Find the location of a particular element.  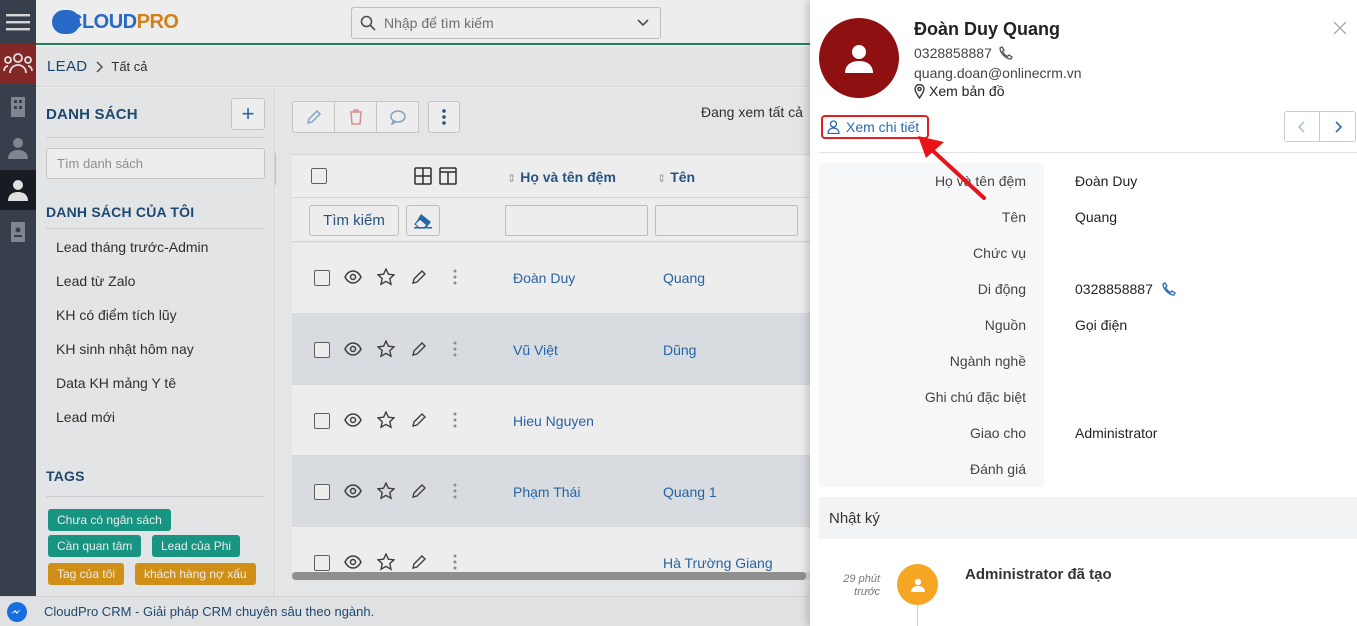

activity-log-header: Nhật ký is located at coordinates (1088, 518).